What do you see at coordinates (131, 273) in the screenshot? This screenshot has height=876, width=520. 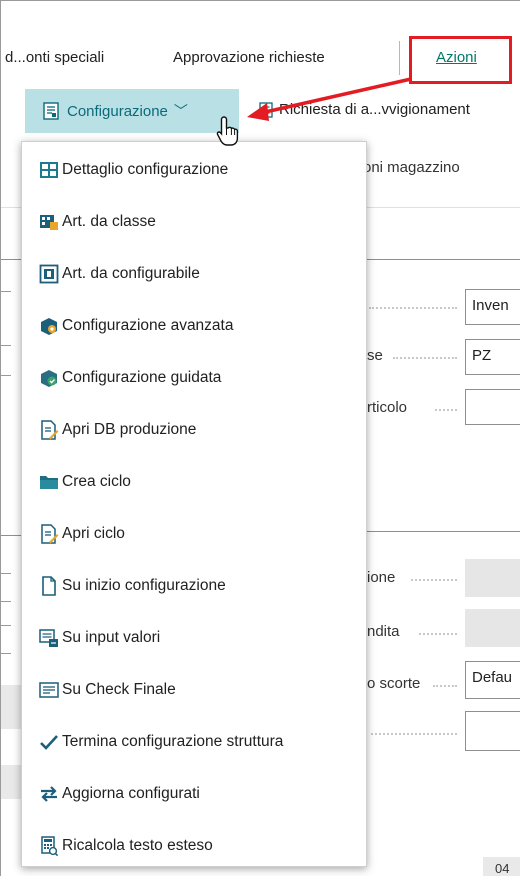 I see `menu-item-label: Art. da configurabile` at bounding box center [131, 273].